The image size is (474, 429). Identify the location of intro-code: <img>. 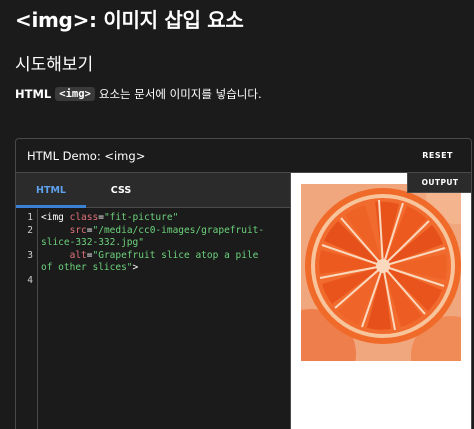
(75, 94).